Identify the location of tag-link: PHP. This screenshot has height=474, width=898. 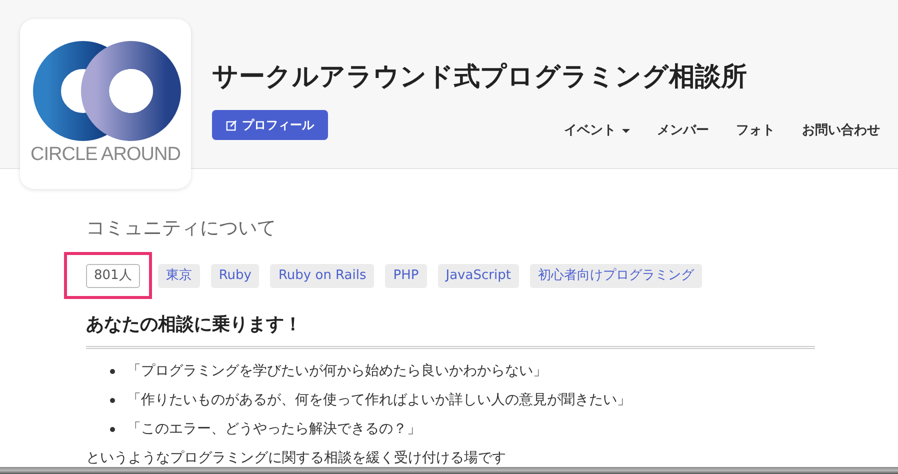
(406, 276).